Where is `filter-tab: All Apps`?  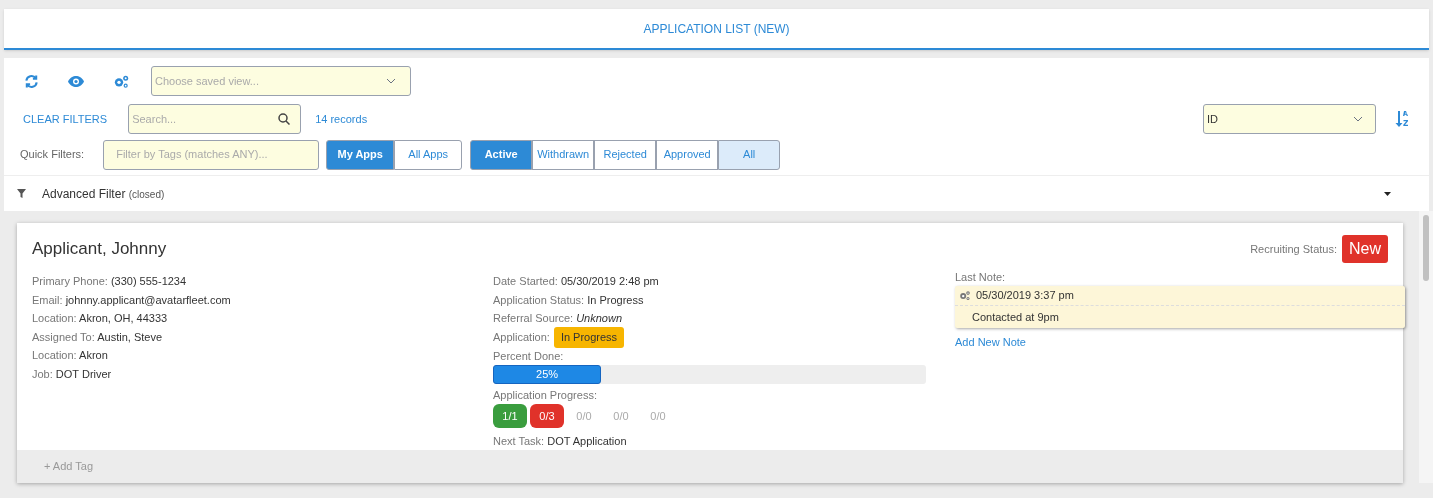 filter-tab: All Apps is located at coordinates (428, 154).